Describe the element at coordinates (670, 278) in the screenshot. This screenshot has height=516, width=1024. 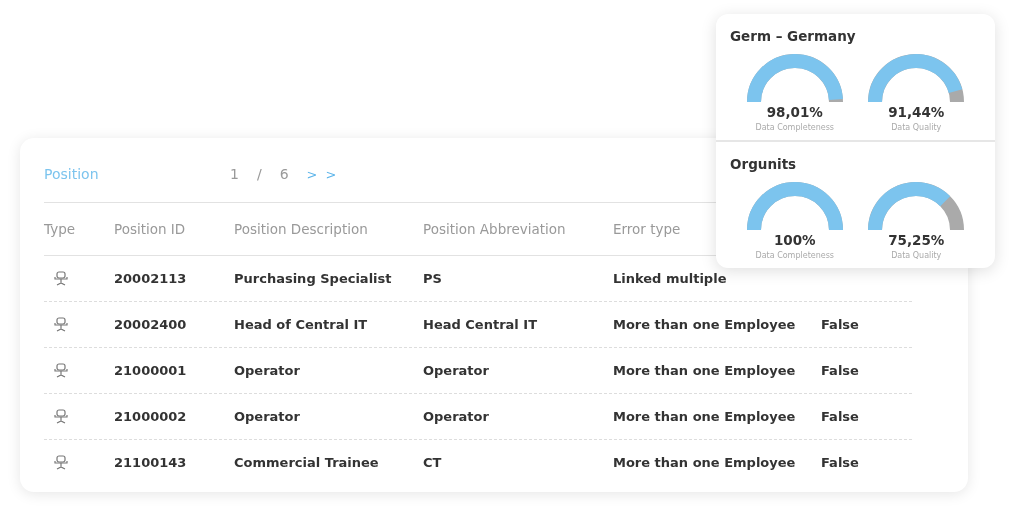
I see `table-cell: Linked multiple` at that location.